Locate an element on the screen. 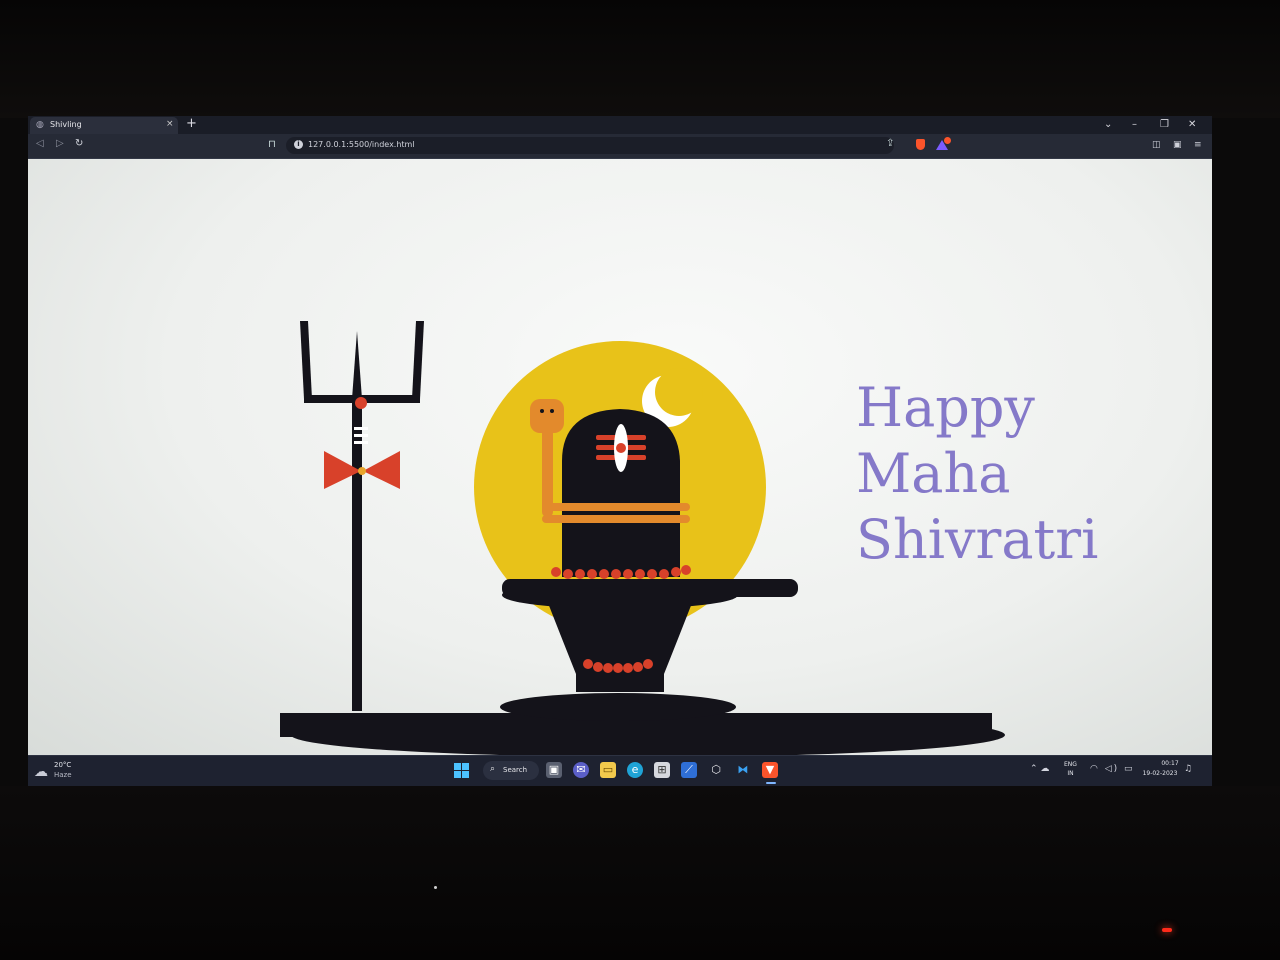 This screenshot has width=1280, height=960. browser-tab-bar: ◍ Shivling × + ⌄ – ❐ ✕ is located at coordinates (620, 125).